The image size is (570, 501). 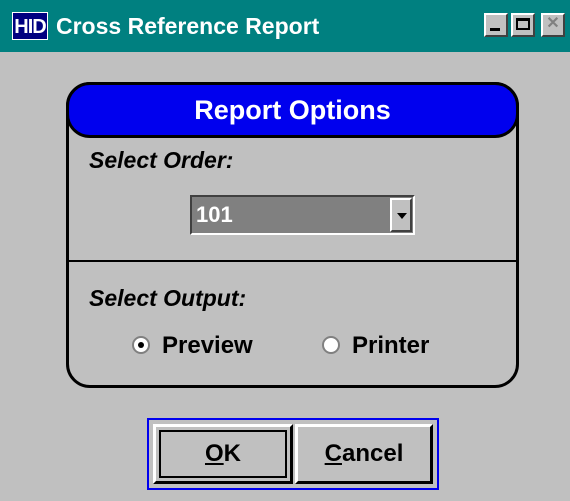 I want to click on maximize-button, so click(x=523, y=25).